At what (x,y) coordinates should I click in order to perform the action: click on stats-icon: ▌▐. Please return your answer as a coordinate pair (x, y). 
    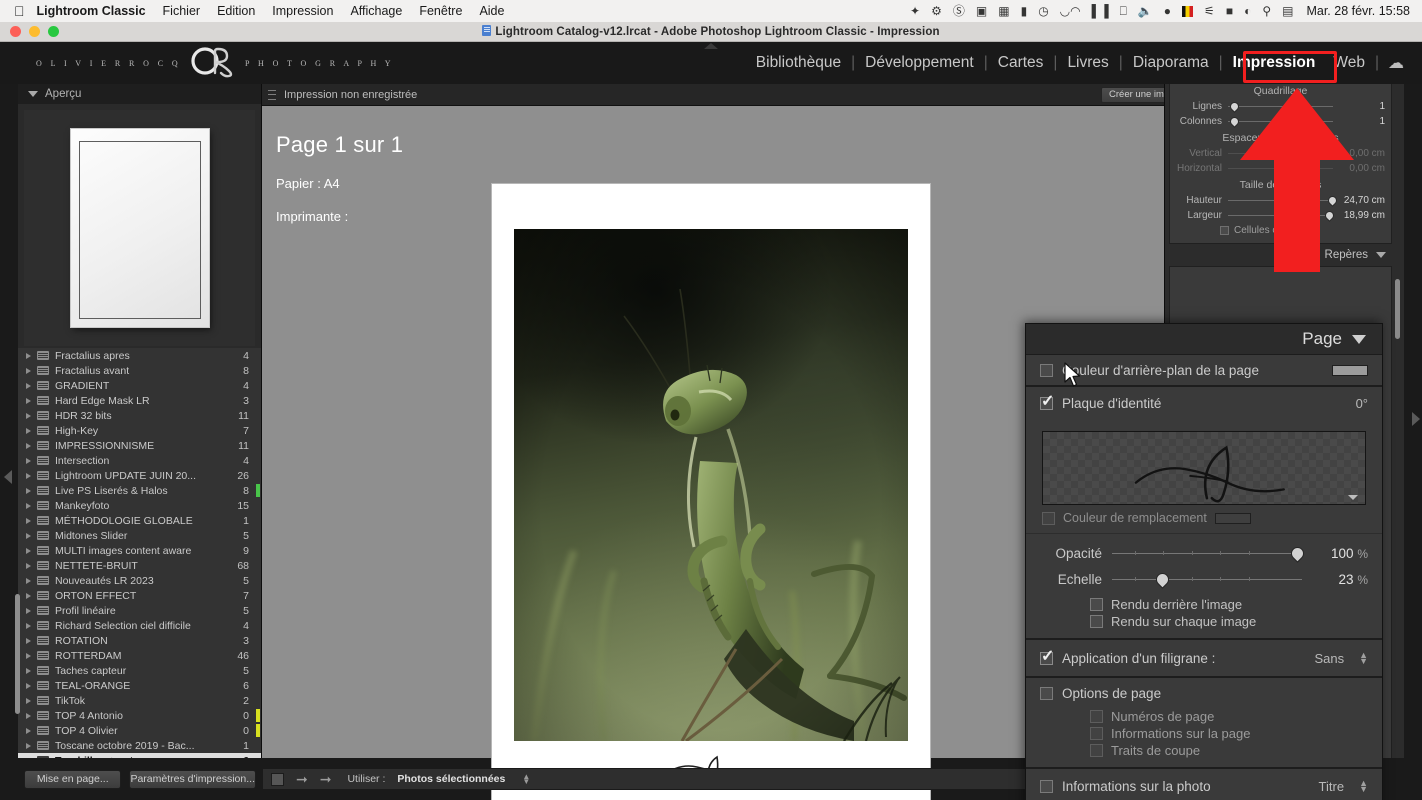
    Looking at the image, I should click on (1100, 11).